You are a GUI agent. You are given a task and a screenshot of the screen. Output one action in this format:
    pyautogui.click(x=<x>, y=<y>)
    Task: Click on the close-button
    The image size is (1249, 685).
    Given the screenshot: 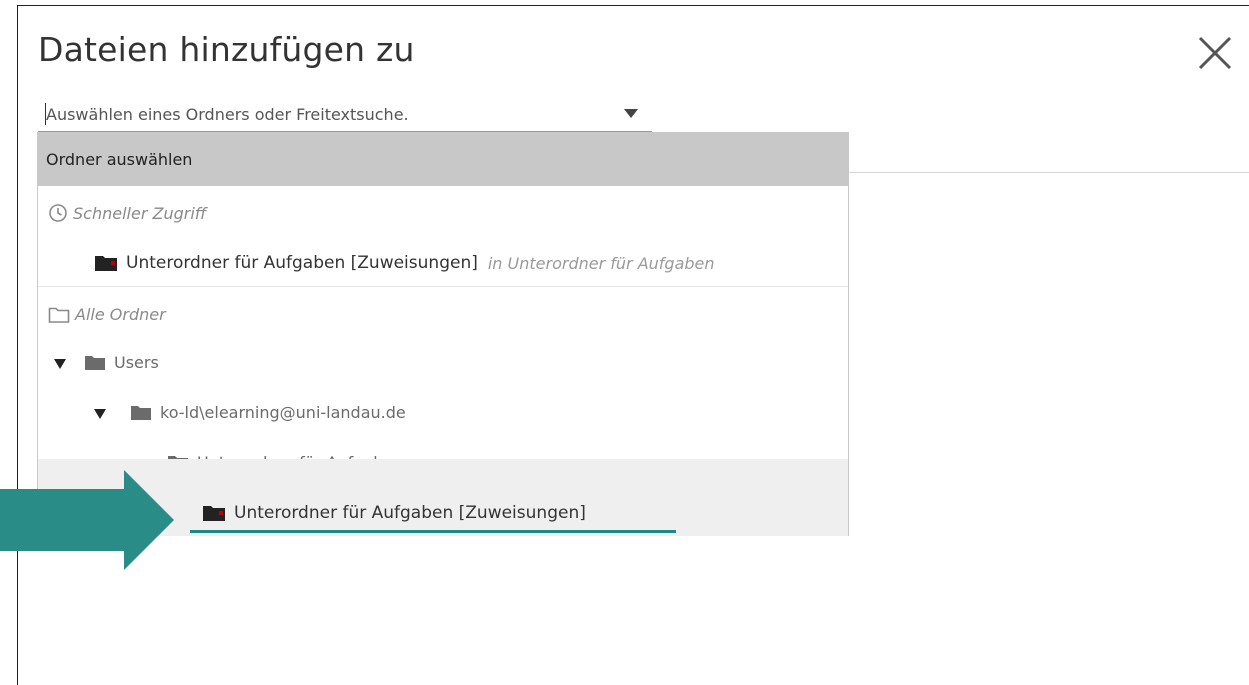 What is the action you would take?
    pyautogui.click(x=1216, y=54)
    